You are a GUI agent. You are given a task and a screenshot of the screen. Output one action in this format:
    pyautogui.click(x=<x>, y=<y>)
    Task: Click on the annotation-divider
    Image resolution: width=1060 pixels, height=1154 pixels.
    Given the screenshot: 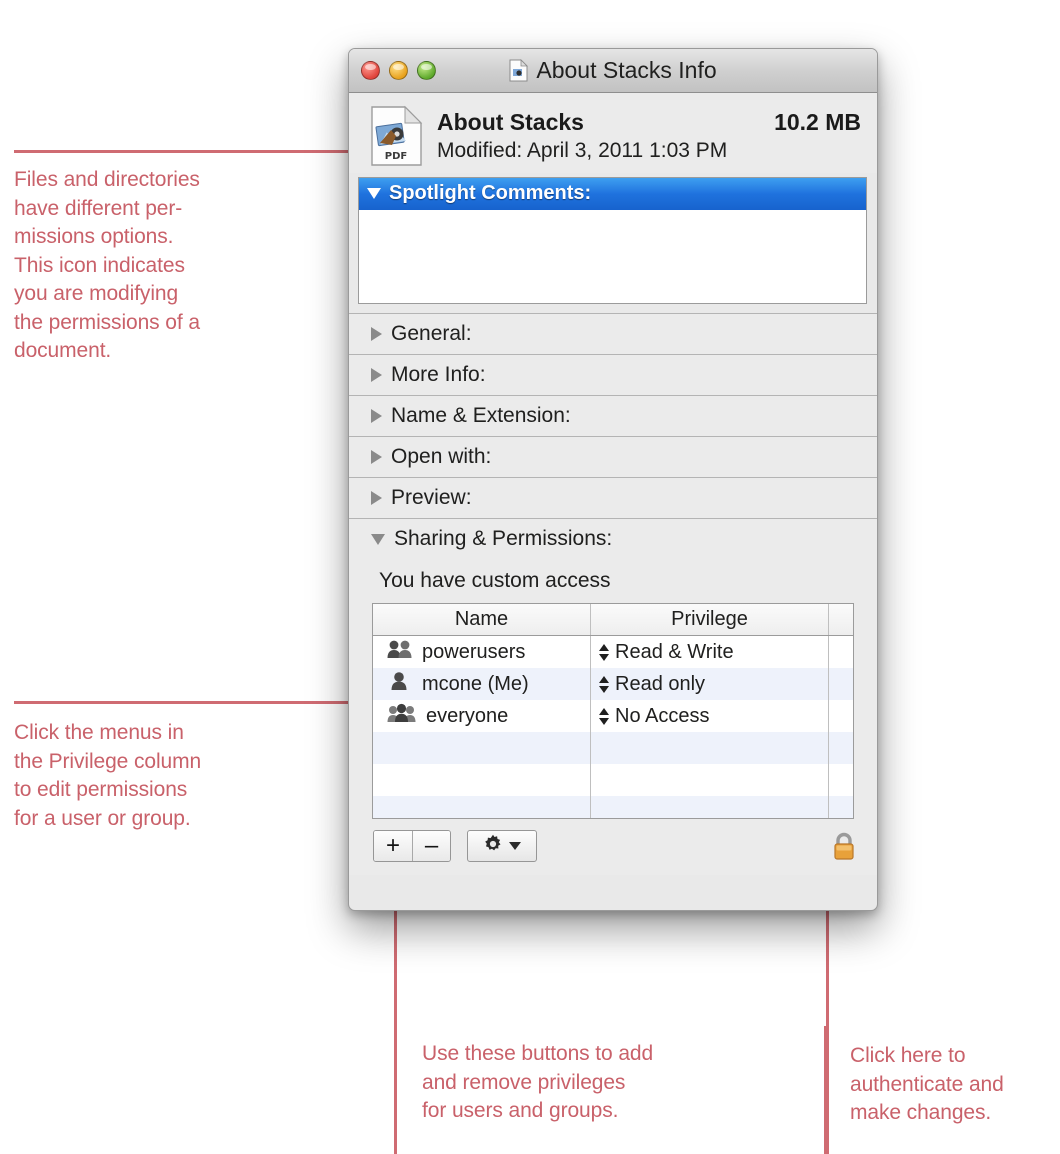 What is the action you would take?
    pyautogui.click(x=825, y=1090)
    